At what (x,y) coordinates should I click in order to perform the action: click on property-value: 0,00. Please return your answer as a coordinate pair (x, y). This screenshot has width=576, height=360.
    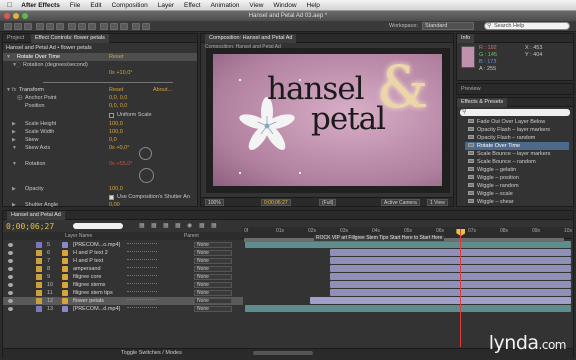
    Looking at the image, I should click on (114, 205).